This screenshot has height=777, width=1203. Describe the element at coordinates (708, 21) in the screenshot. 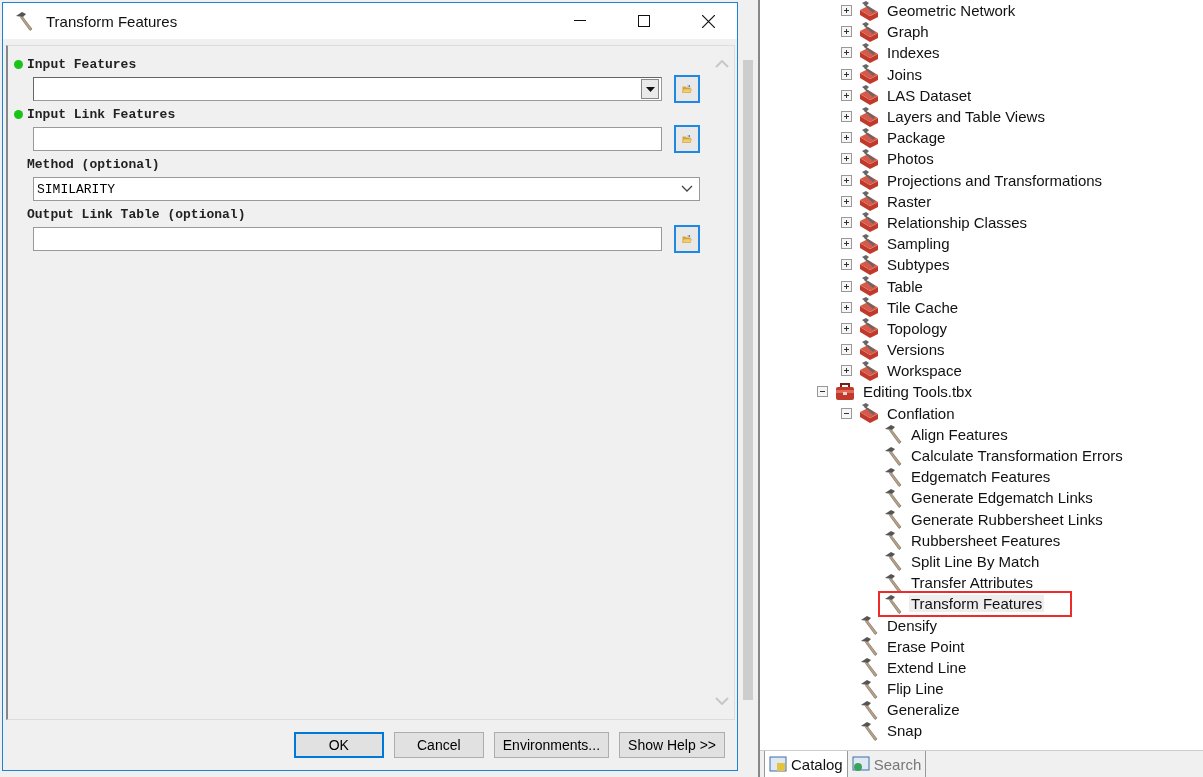

I see `close-icon` at that location.